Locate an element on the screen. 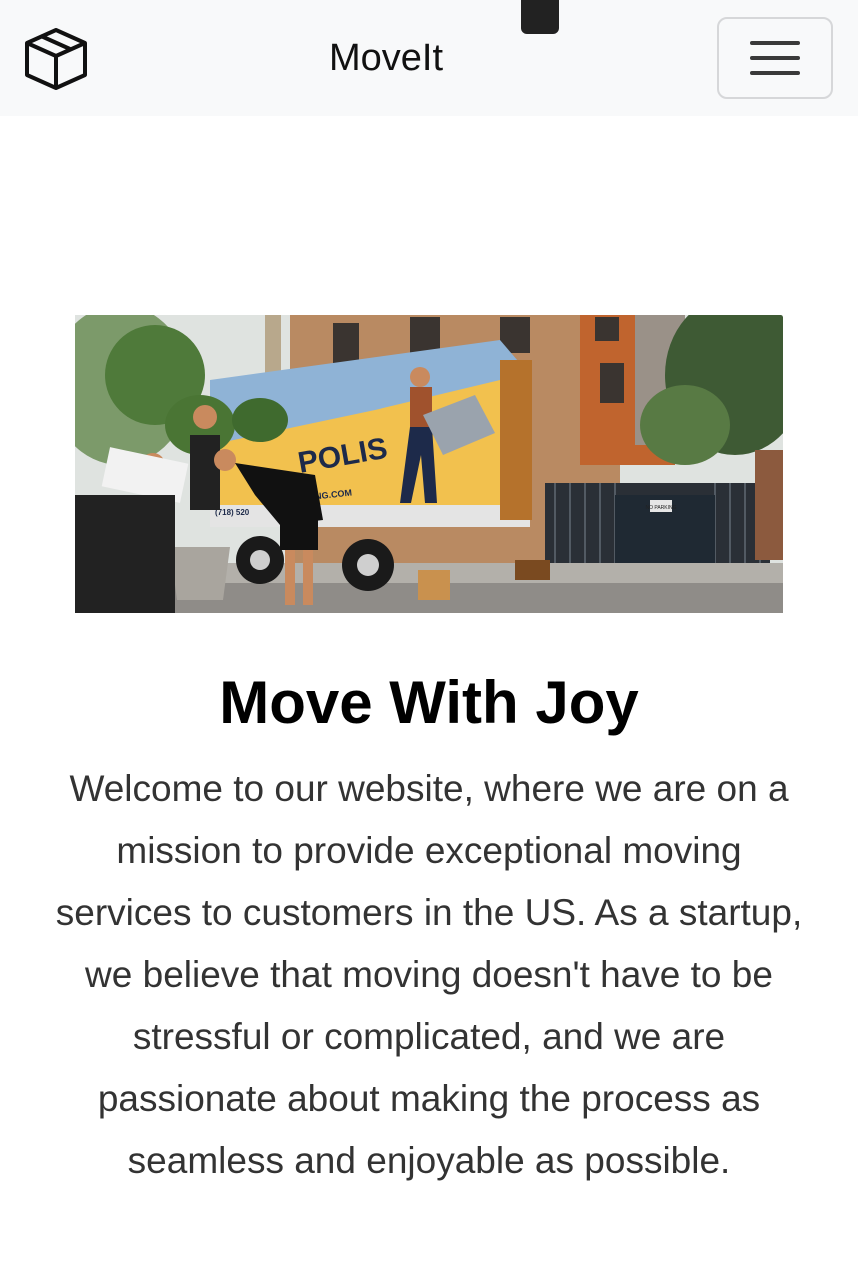 The width and height of the screenshot is (858, 1280). truck-phone: (718) 520 is located at coordinates (232, 512).